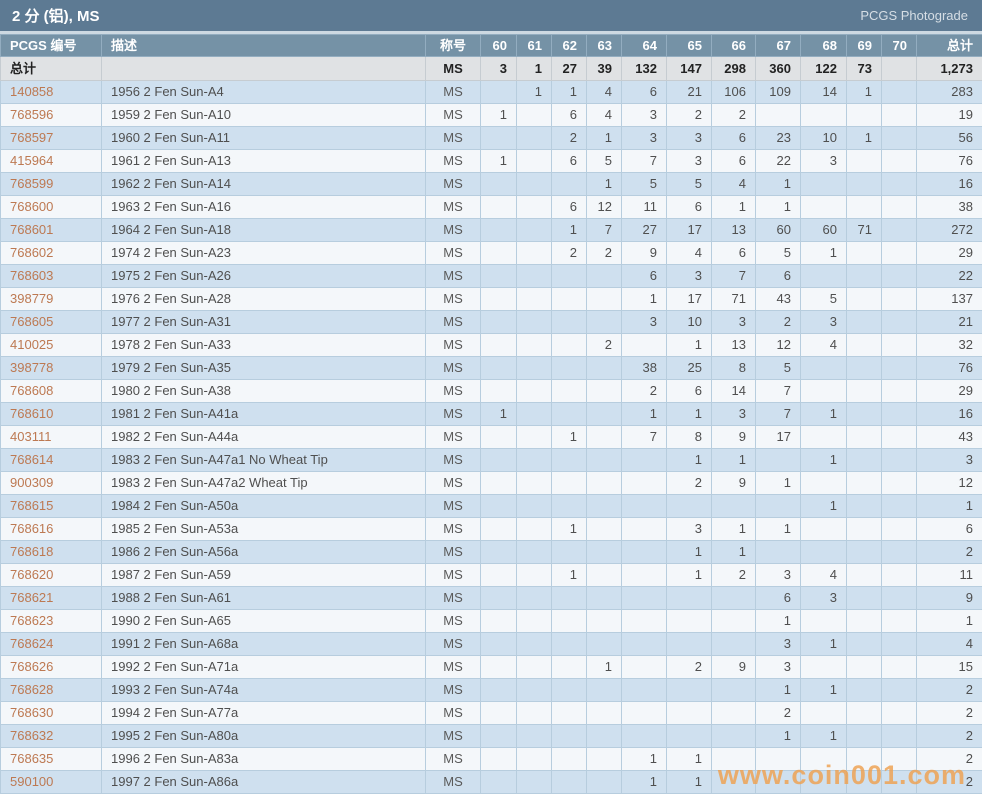 This screenshot has height=799, width=982. What do you see at coordinates (733, 68) in the screenshot?
I see `totals-grade-66-value: 298` at bounding box center [733, 68].